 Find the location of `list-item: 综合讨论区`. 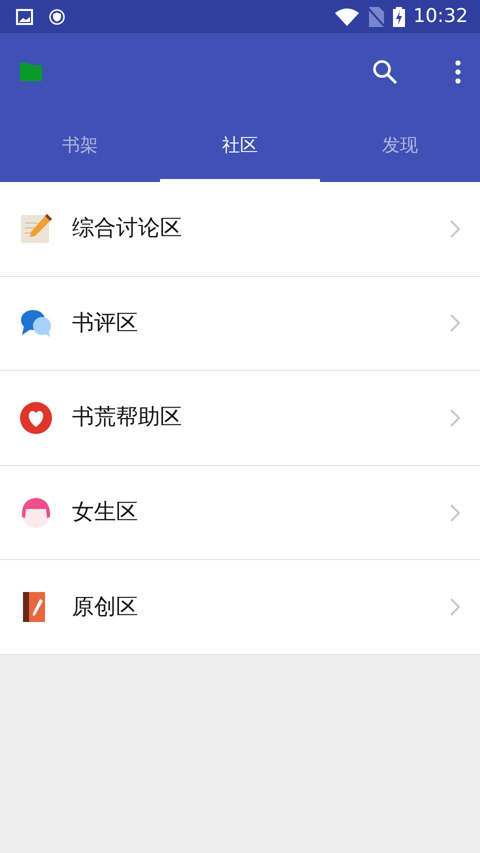

list-item: 综合讨论区 is located at coordinates (240, 229).